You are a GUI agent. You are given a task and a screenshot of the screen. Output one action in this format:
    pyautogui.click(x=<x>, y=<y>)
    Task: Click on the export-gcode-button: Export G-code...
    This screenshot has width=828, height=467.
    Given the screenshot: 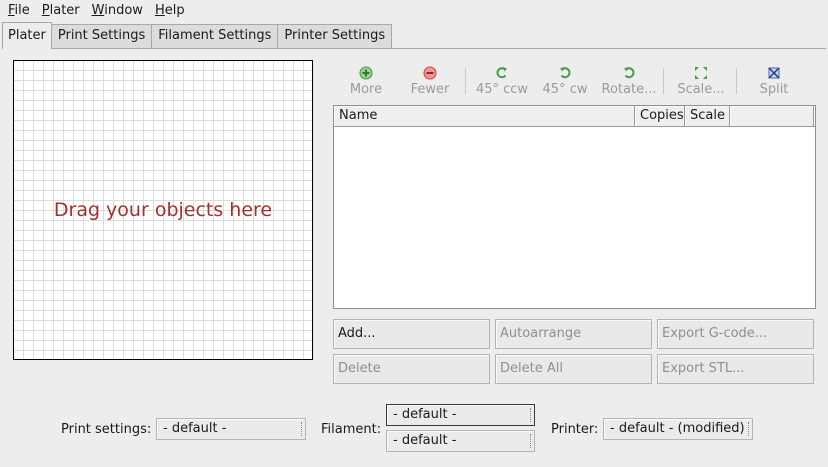 What is the action you would take?
    pyautogui.click(x=735, y=334)
    